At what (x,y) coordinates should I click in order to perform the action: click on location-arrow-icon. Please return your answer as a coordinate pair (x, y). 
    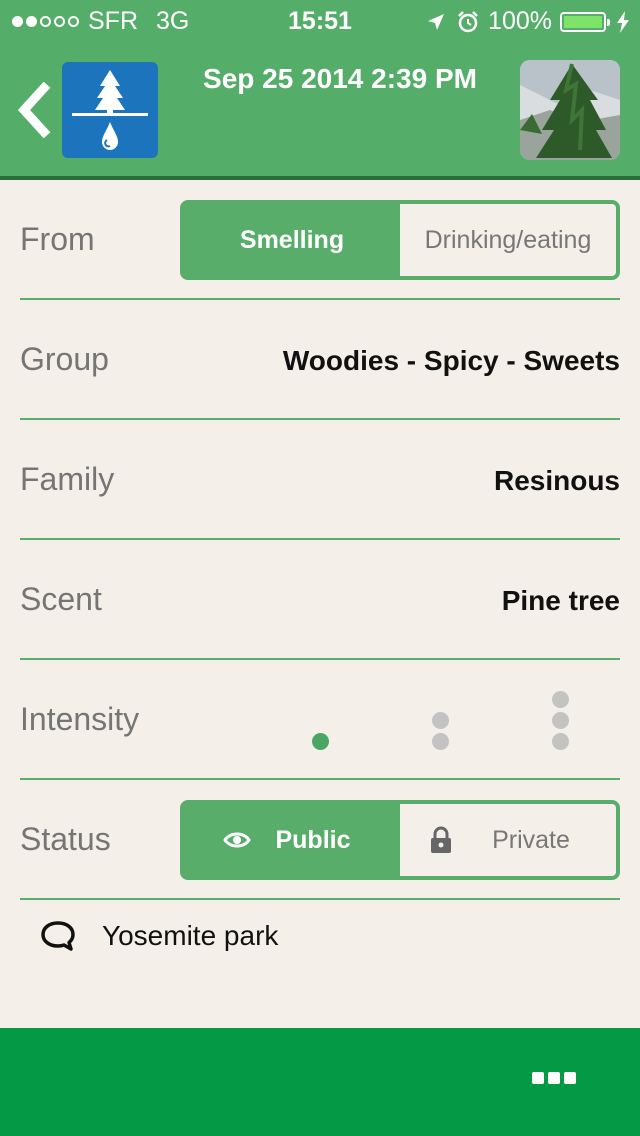
    Looking at the image, I should click on (436, 21).